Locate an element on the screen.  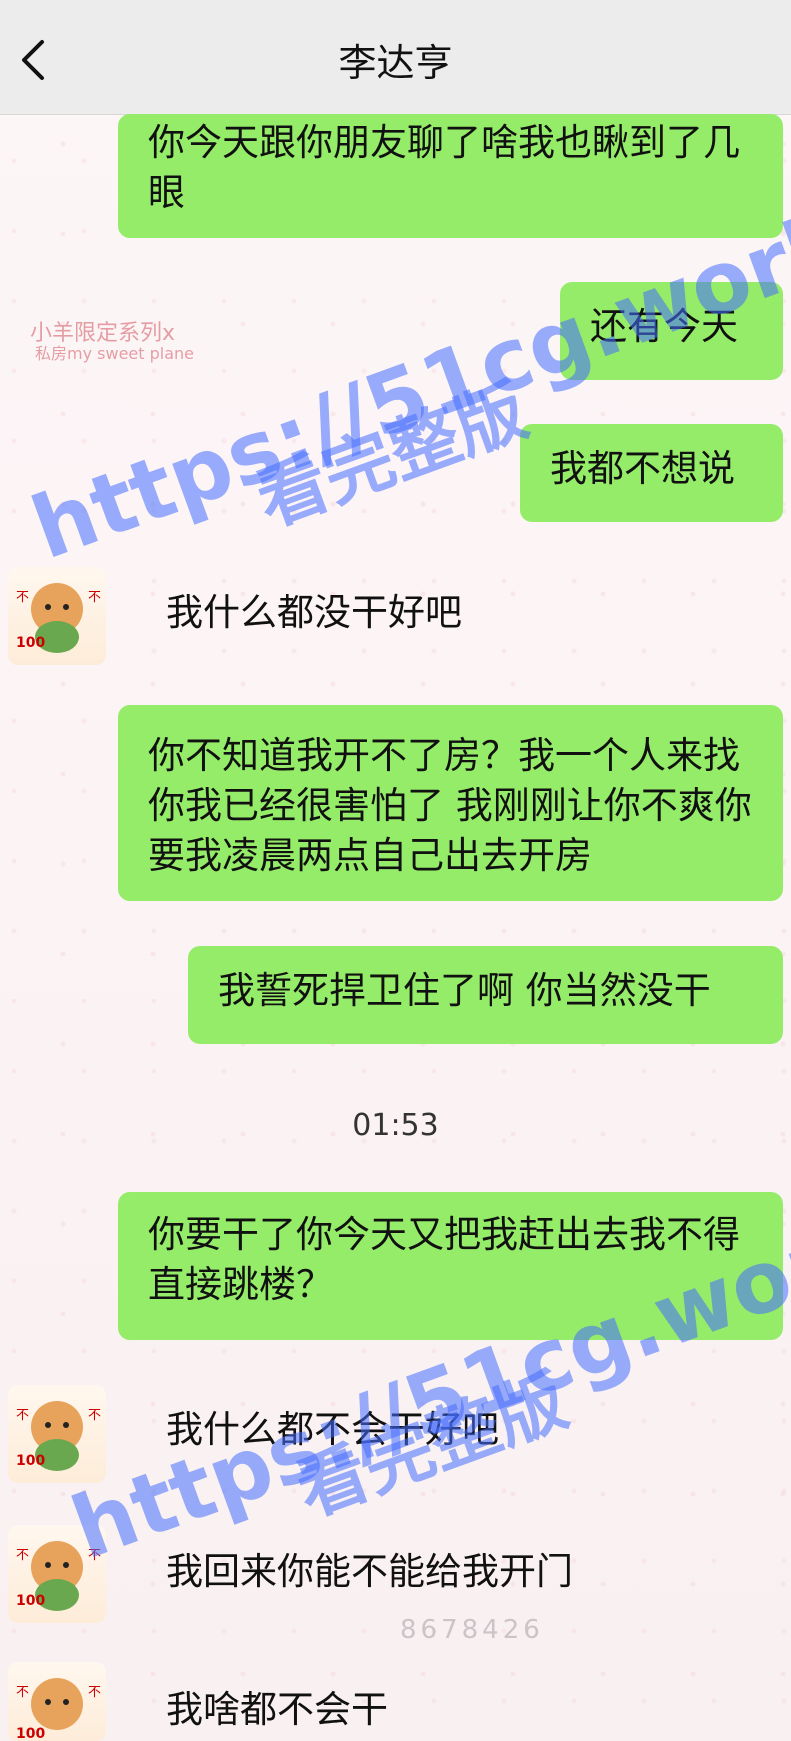
chat-header: 李达亨 is located at coordinates (395, 57).